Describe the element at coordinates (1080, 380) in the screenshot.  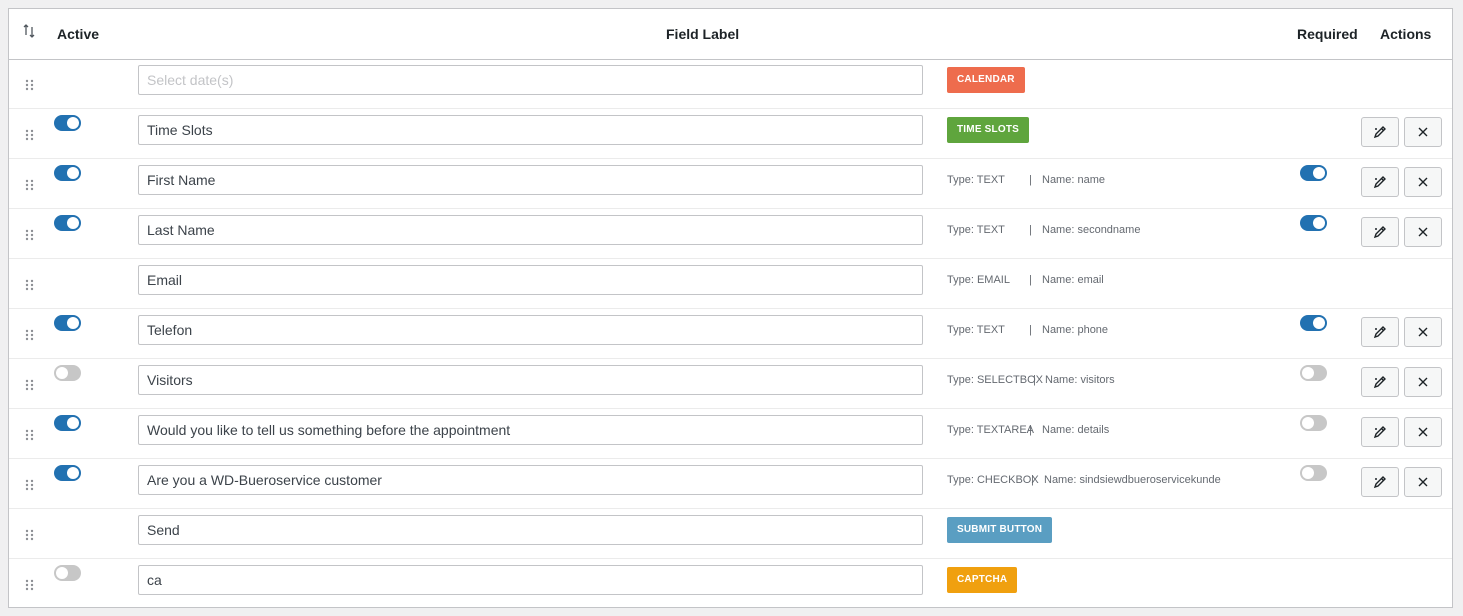
I see `field-name-text: Name: visitors` at that location.